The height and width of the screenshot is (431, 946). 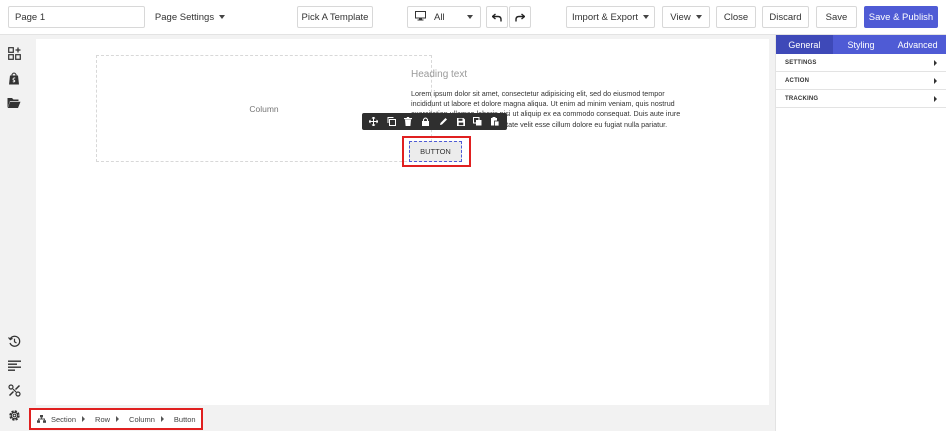 What do you see at coordinates (861, 63) in the screenshot?
I see `section-settings: SETTINGS` at bounding box center [861, 63].